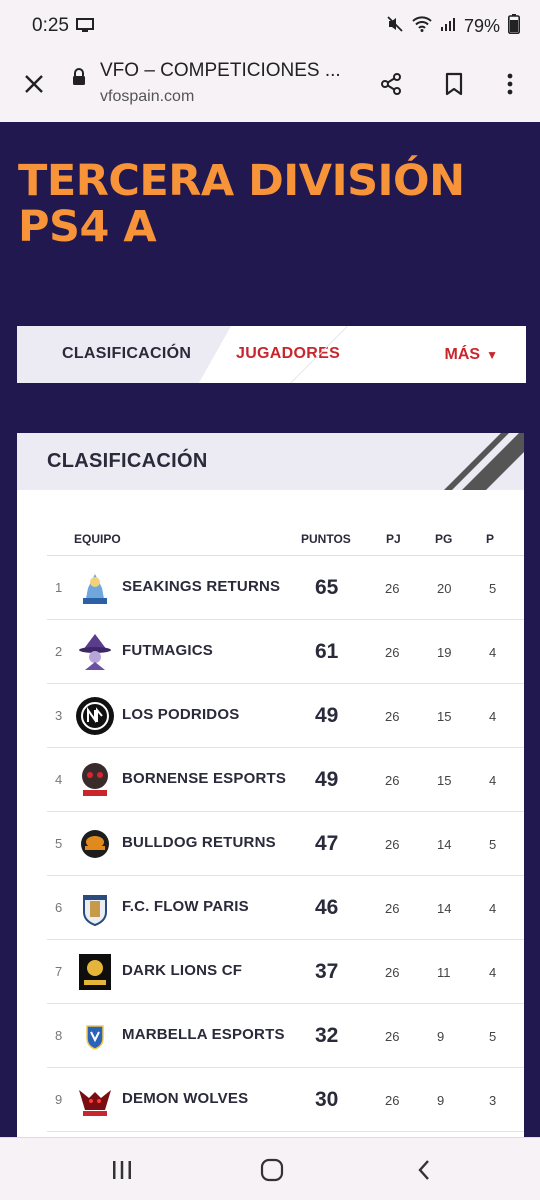  Describe the element at coordinates (185, 1098) in the screenshot. I see `team-name: DEMON WOLVES` at that location.